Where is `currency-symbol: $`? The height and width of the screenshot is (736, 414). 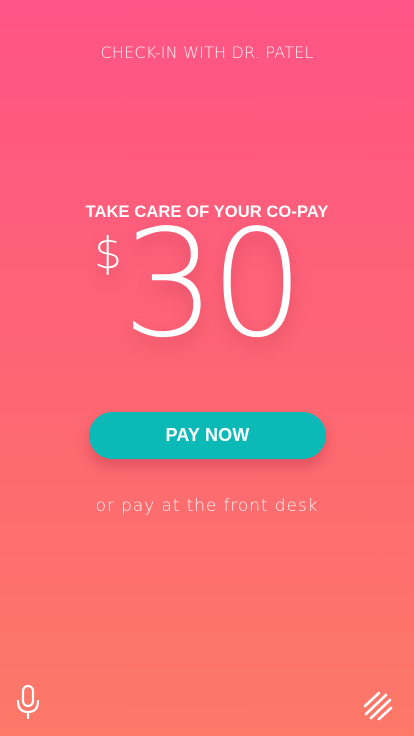 currency-symbol: $ is located at coordinates (108, 253).